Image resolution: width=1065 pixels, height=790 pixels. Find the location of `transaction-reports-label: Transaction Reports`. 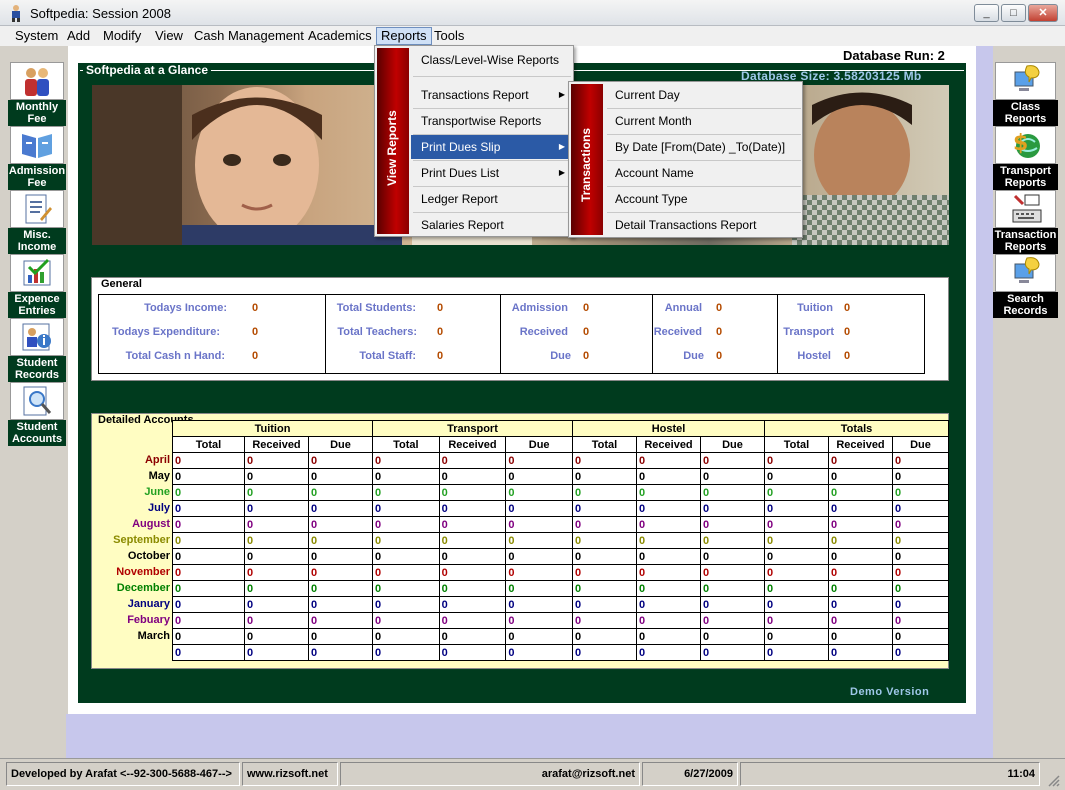

transaction-reports-label: Transaction Reports is located at coordinates (1025, 241).